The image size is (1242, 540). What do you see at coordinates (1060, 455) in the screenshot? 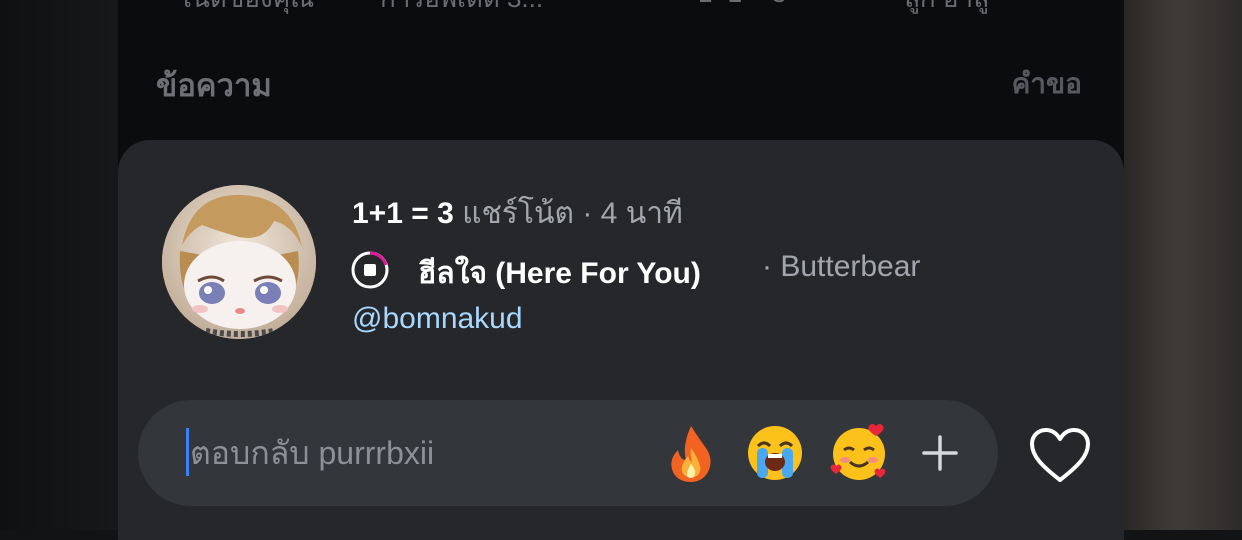
I see `heart-outline-icon` at bounding box center [1060, 455].